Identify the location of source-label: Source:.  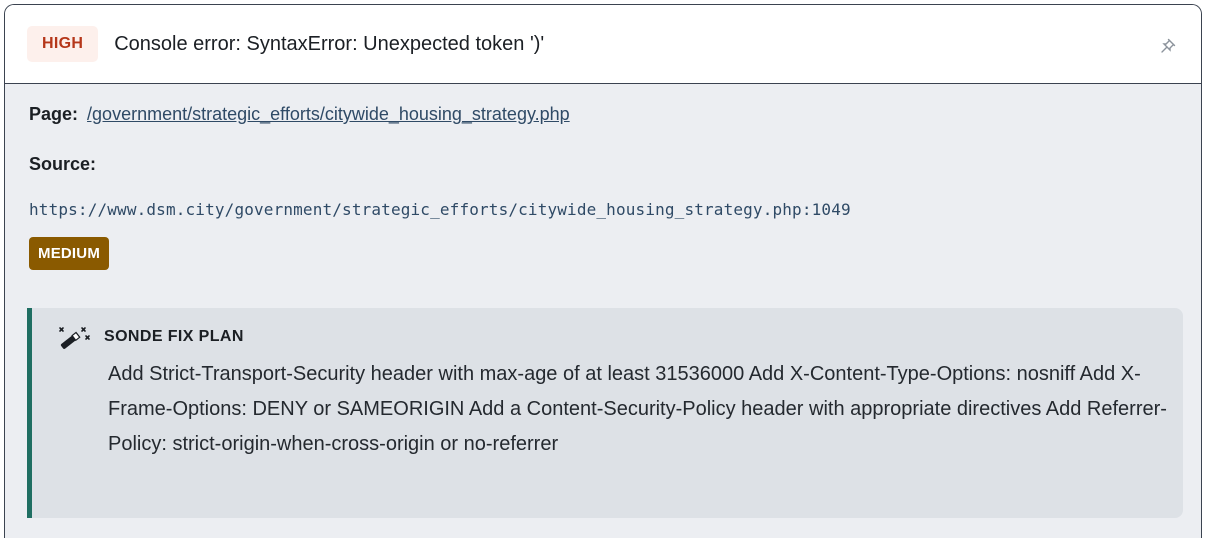
(63, 164).